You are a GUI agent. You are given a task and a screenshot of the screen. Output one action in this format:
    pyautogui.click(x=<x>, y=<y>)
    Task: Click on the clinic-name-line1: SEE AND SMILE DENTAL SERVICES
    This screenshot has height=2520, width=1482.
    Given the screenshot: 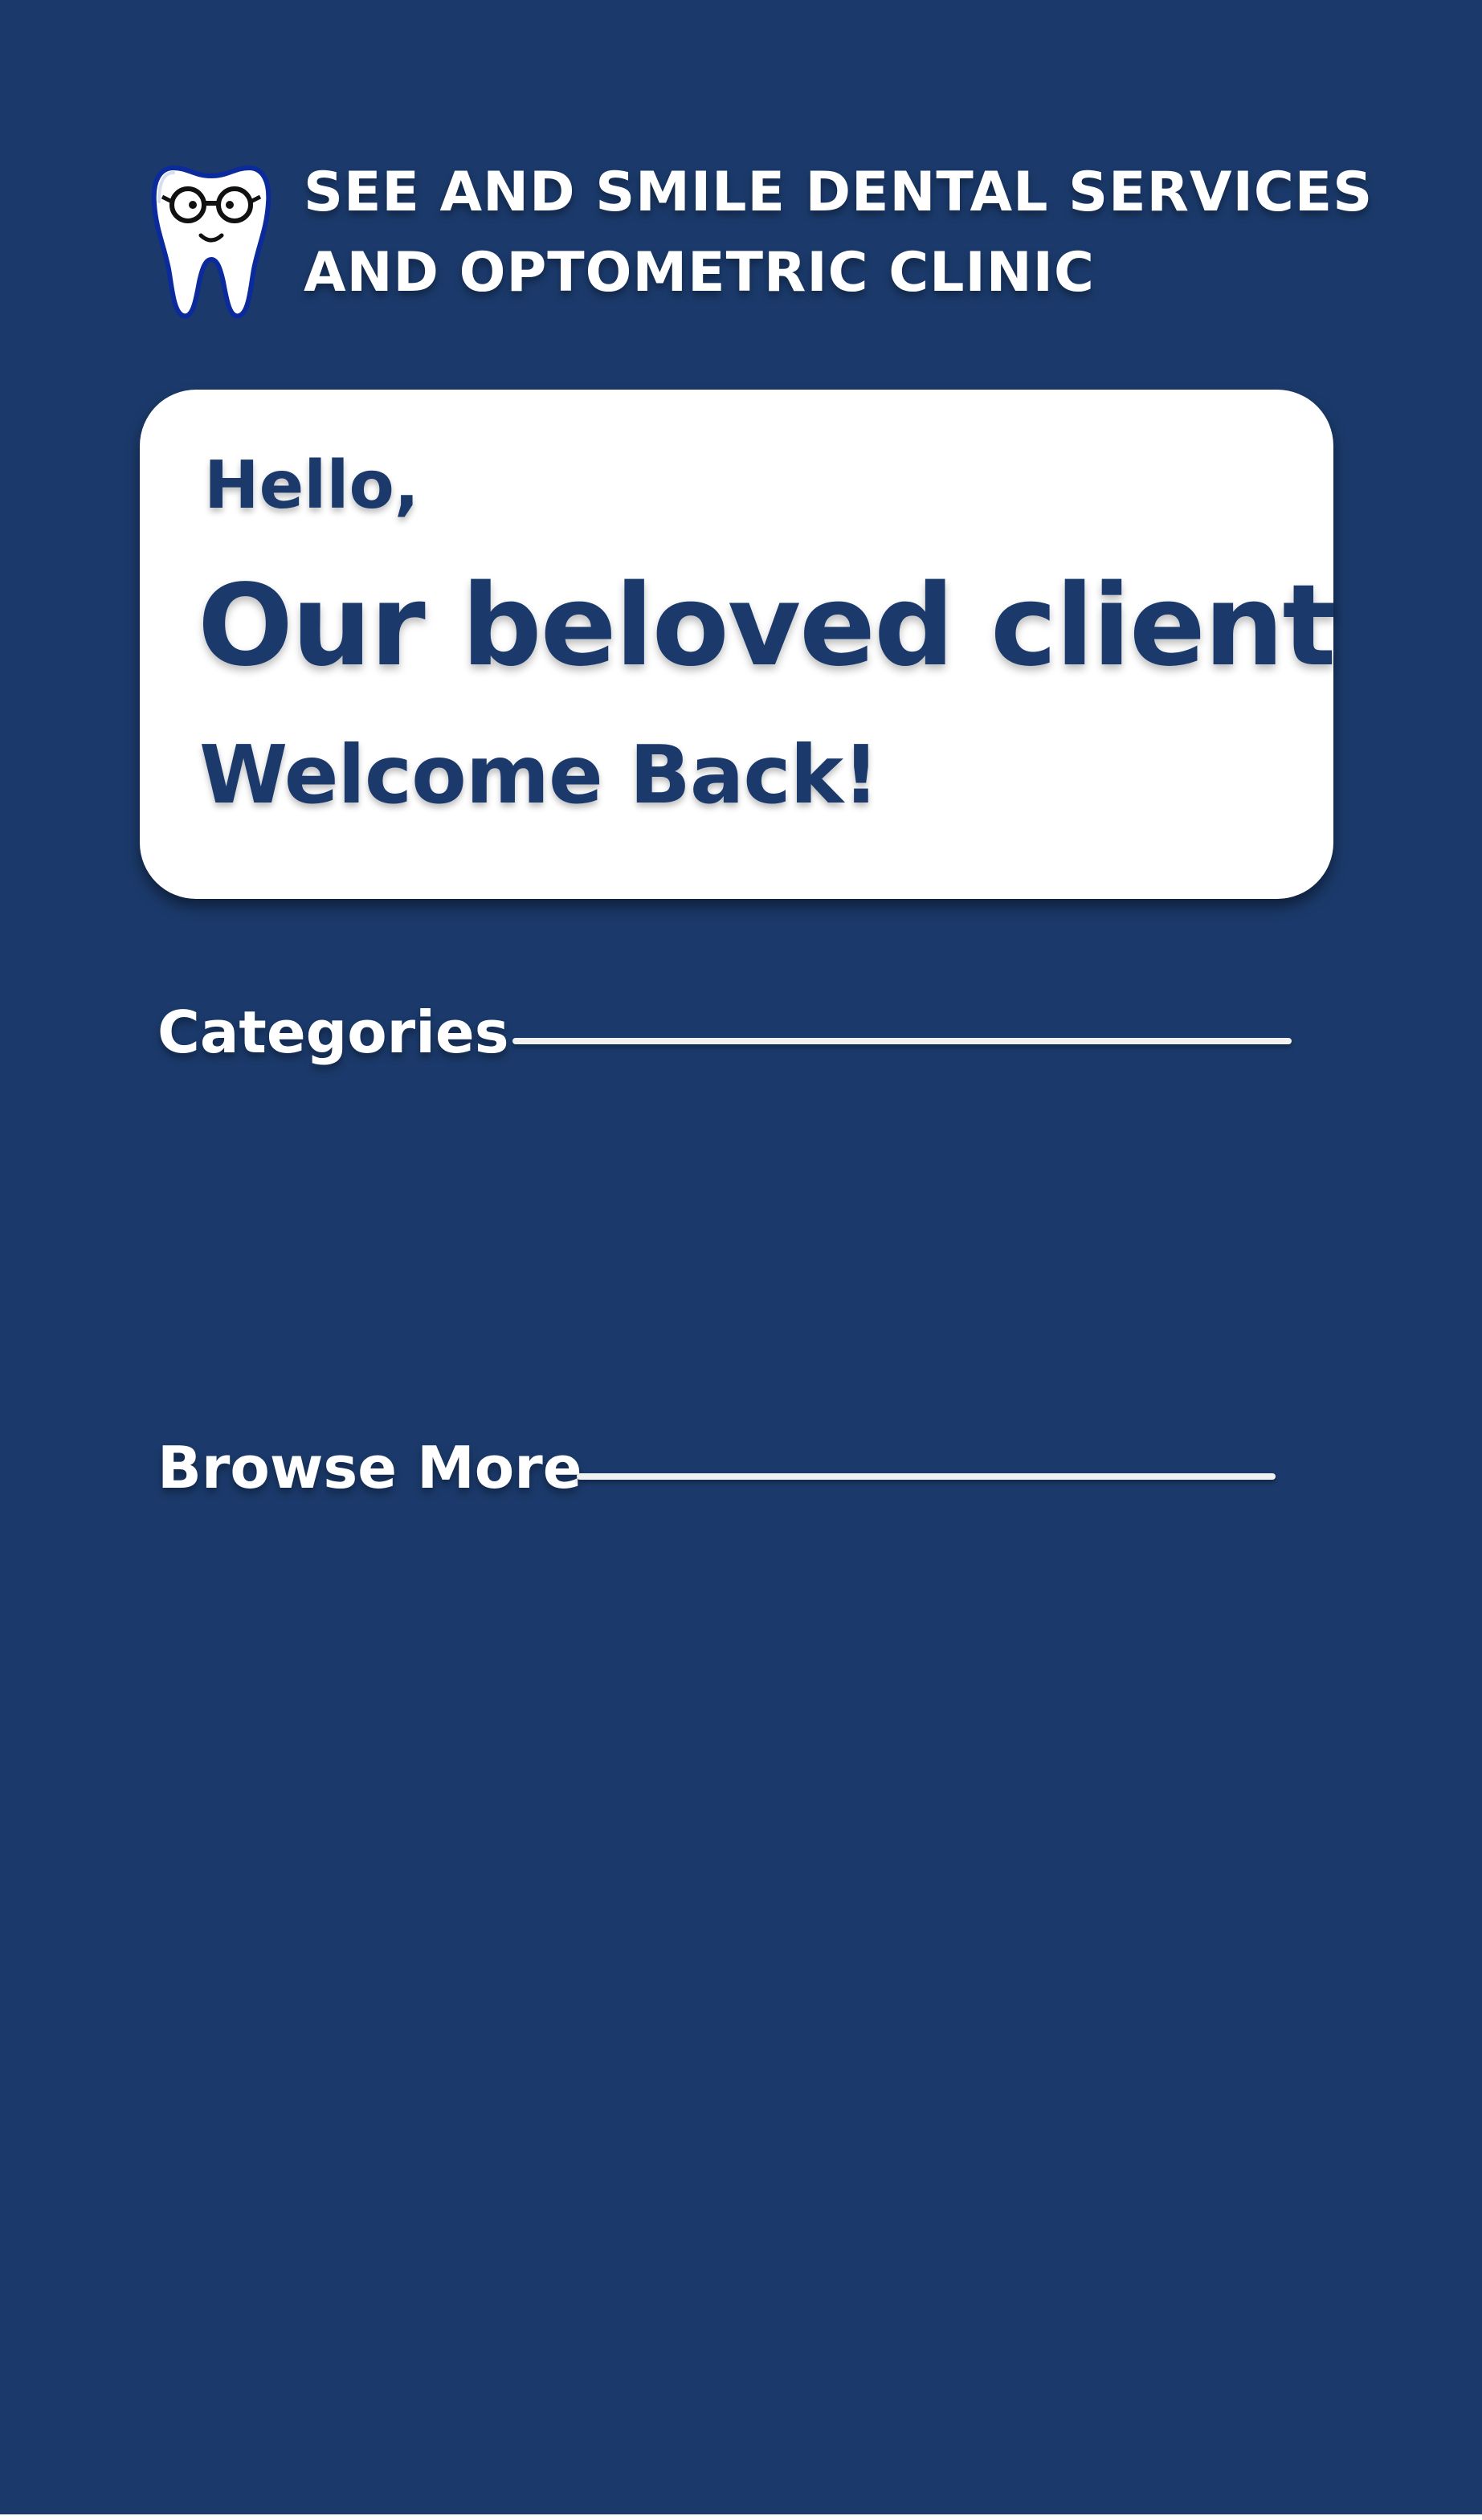 What is the action you would take?
    pyautogui.click(x=839, y=192)
    